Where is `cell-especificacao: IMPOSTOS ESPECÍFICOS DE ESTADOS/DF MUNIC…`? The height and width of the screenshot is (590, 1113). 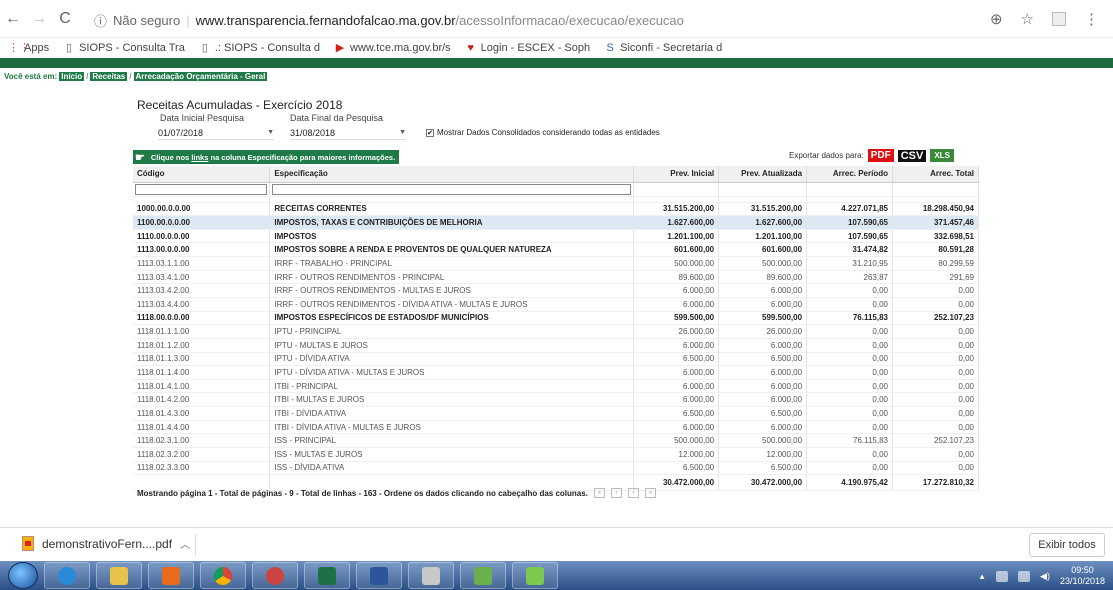
cell-especificacao: IMPOSTOS ESPECÍFICOS DE ESTADOS/DF MUNIC… is located at coordinates (452, 318).